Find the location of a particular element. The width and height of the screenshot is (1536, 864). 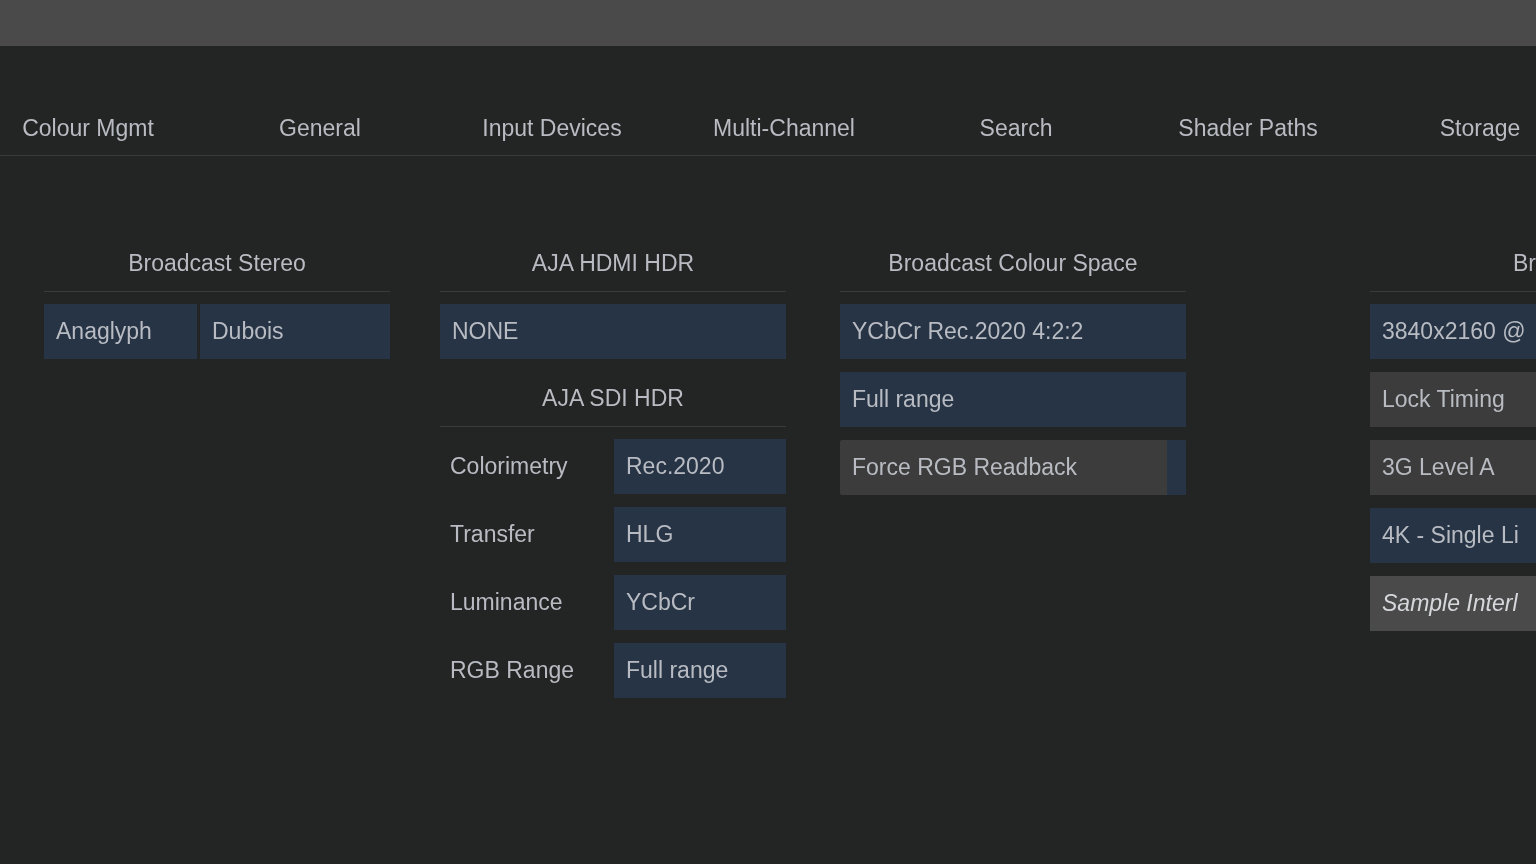

option-button: Sample Interl is located at coordinates (1453, 603).